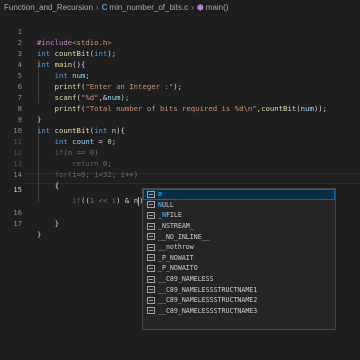 The height and width of the screenshot is (360, 360). I want to click on code-line: 9 int countBit(int n){, so click(180, 119).